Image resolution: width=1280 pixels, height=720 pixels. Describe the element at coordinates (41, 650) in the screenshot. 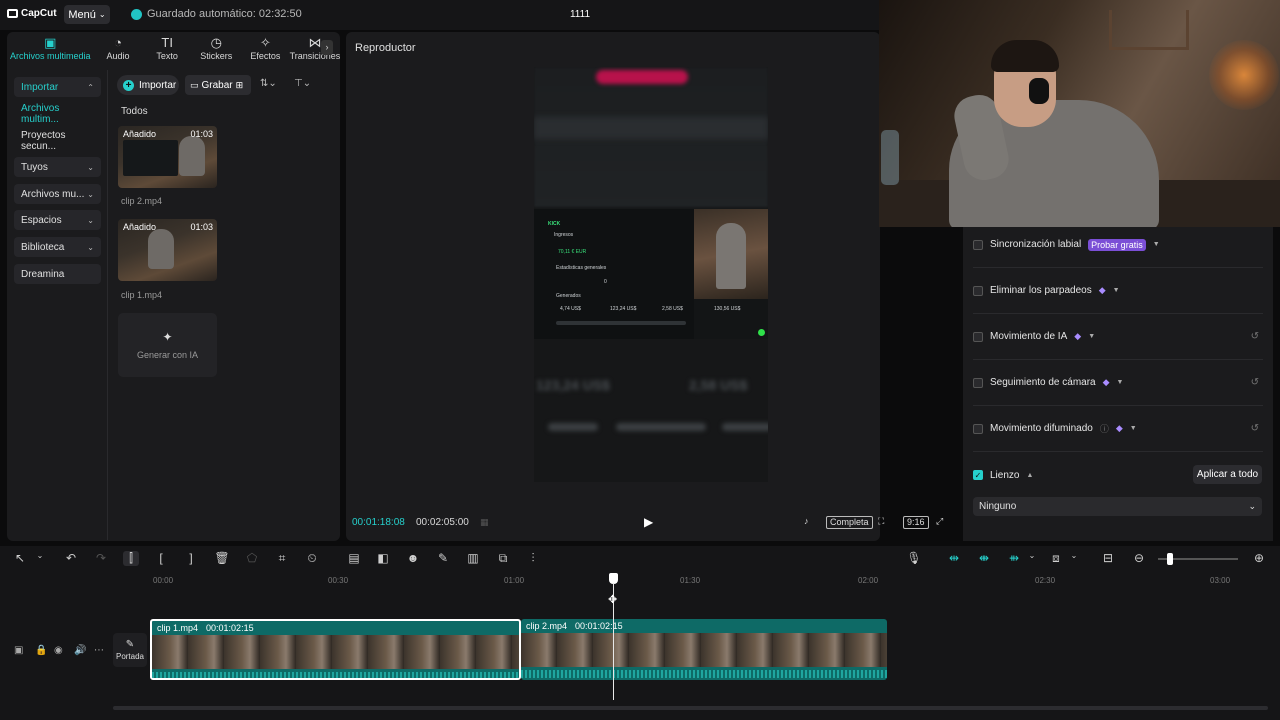

I see `lock-icon: 🔒` at that location.